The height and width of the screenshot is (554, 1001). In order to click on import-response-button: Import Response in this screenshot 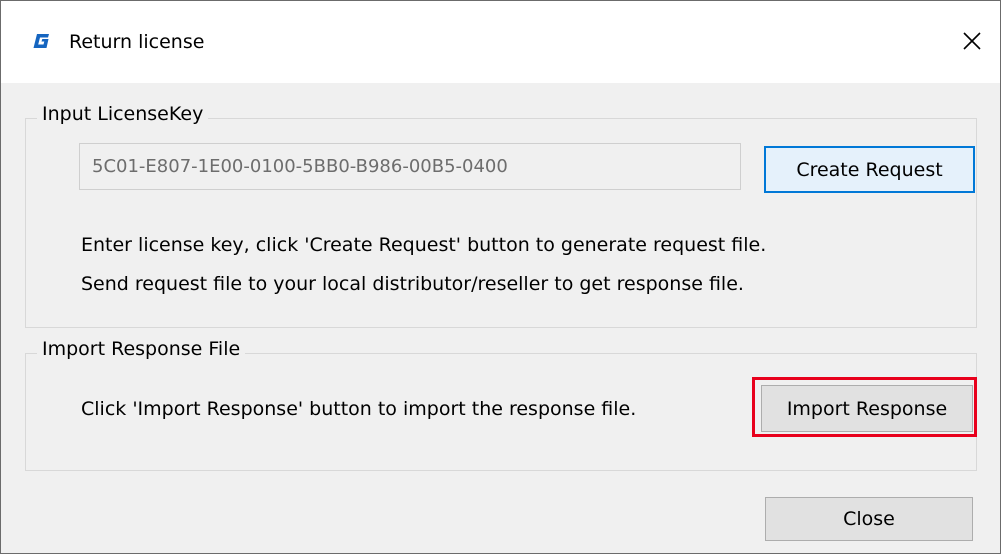, I will do `click(867, 408)`.